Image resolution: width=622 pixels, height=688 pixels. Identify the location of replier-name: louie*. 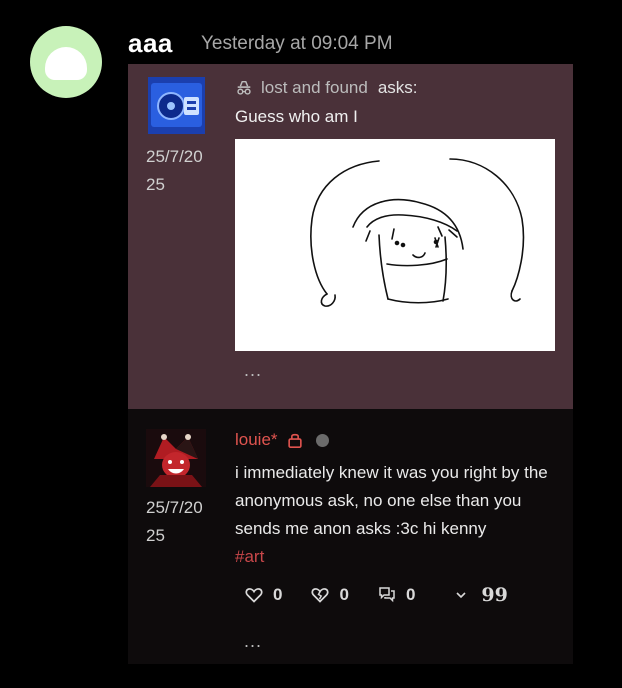
(256, 440).